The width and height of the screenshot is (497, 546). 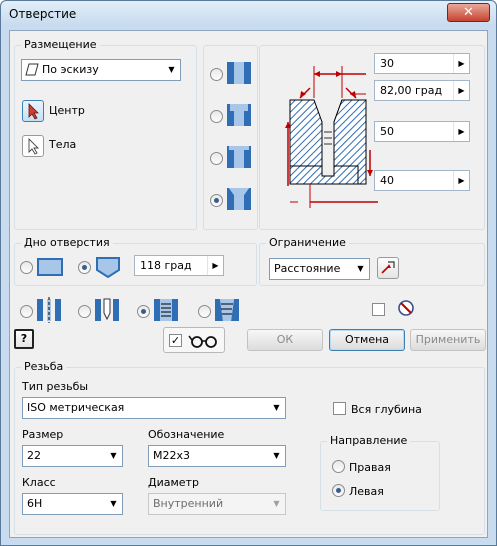 What do you see at coordinates (43, 14) in the screenshot?
I see `window-title: Отверстие` at bounding box center [43, 14].